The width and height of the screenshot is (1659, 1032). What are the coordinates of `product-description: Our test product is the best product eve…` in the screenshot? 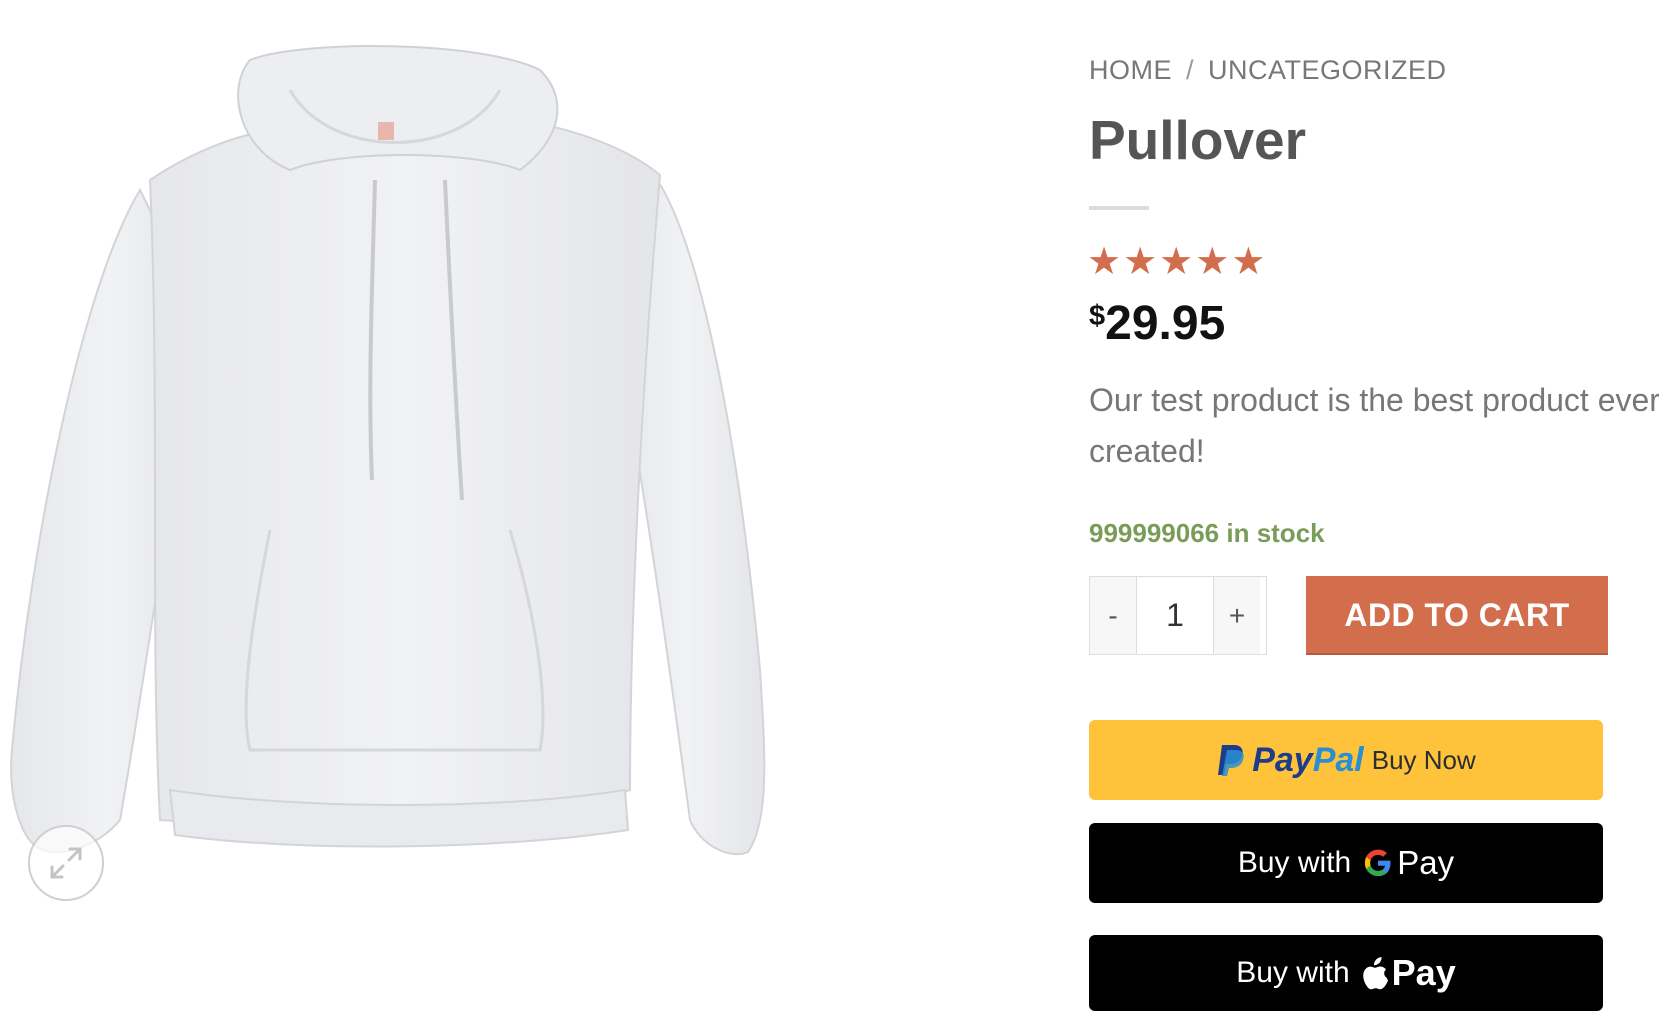 It's located at (1374, 425).